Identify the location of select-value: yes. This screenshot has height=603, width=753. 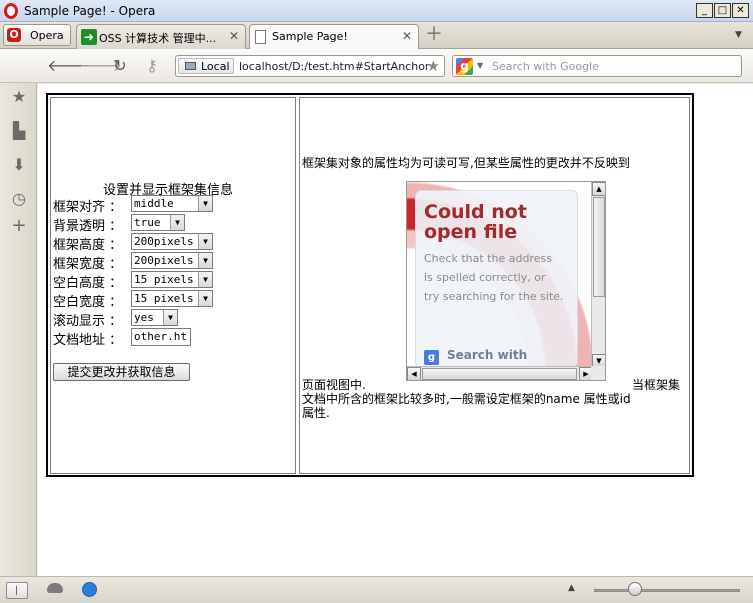
(144, 317).